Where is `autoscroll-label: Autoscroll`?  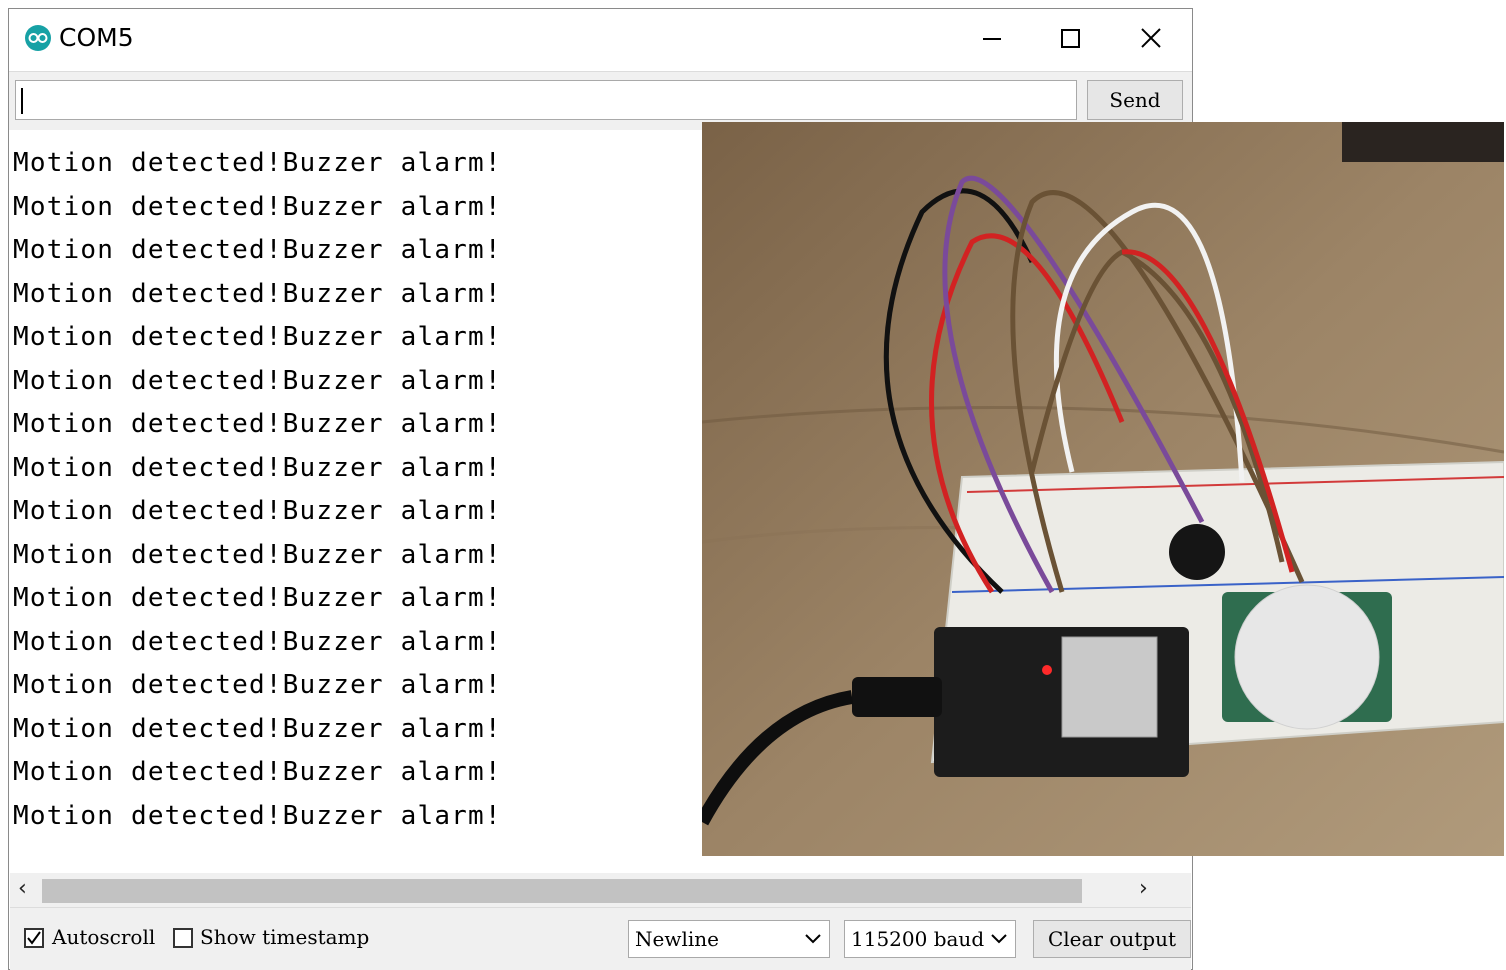
autoscroll-label: Autoscroll is located at coordinates (104, 937).